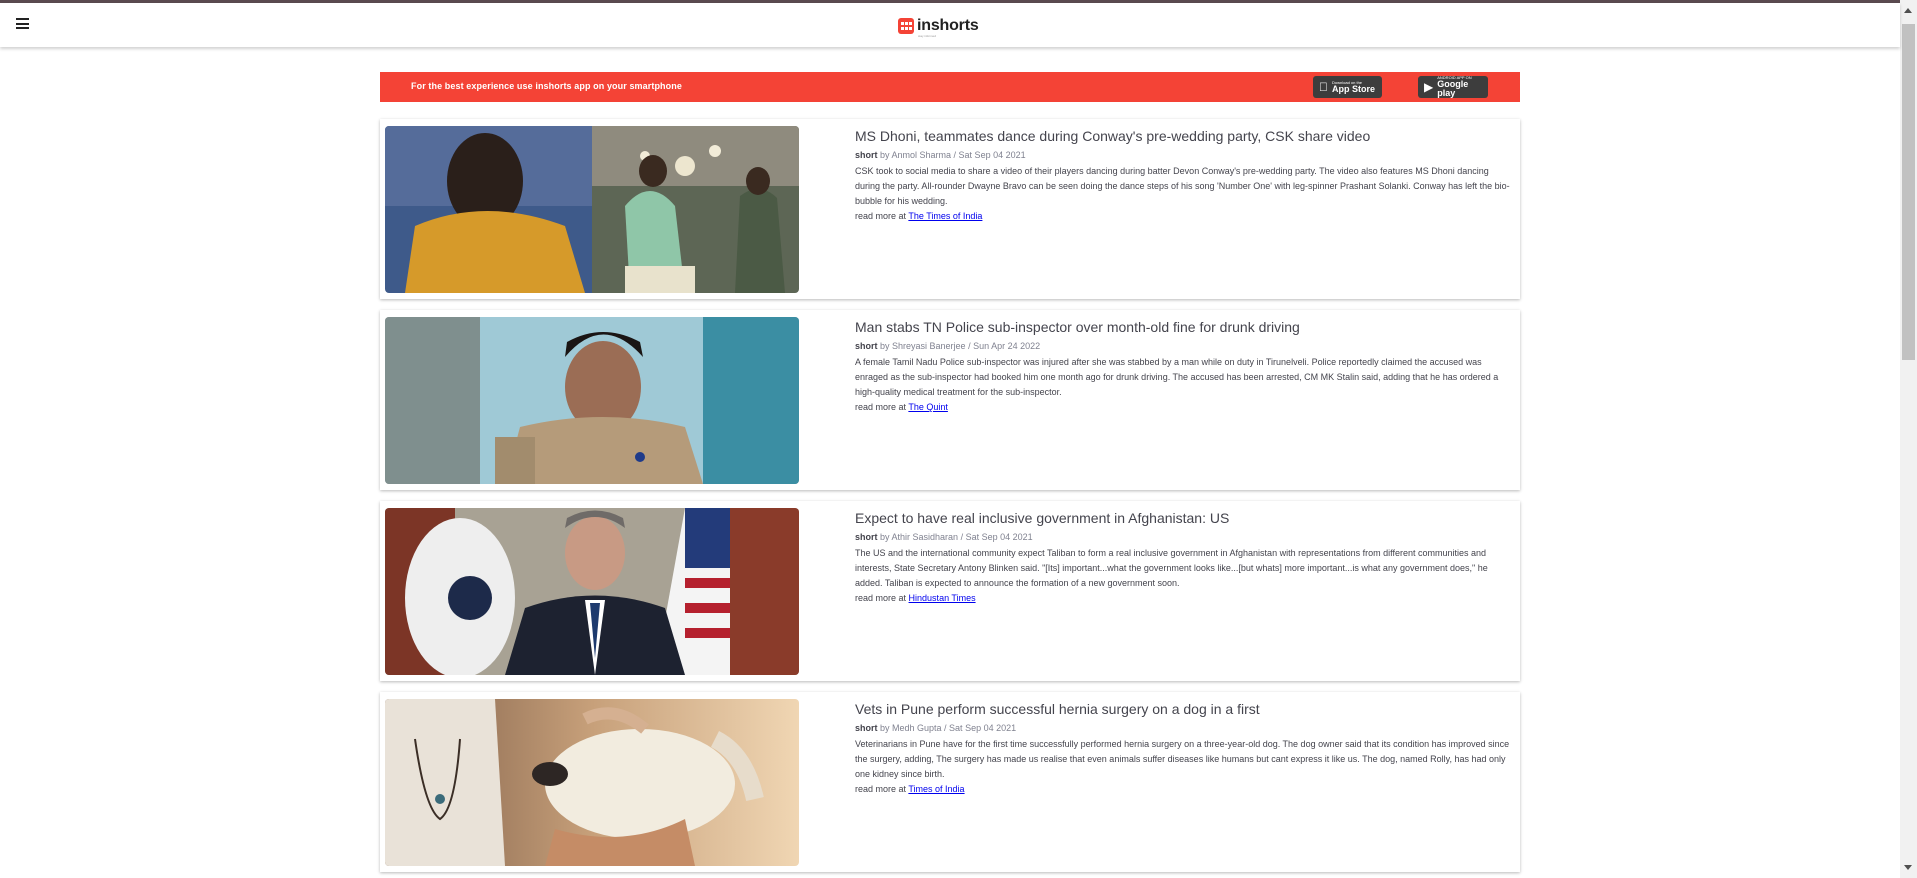  Describe the element at coordinates (936, 789) in the screenshot. I see `source-link: Times of India` at that location.